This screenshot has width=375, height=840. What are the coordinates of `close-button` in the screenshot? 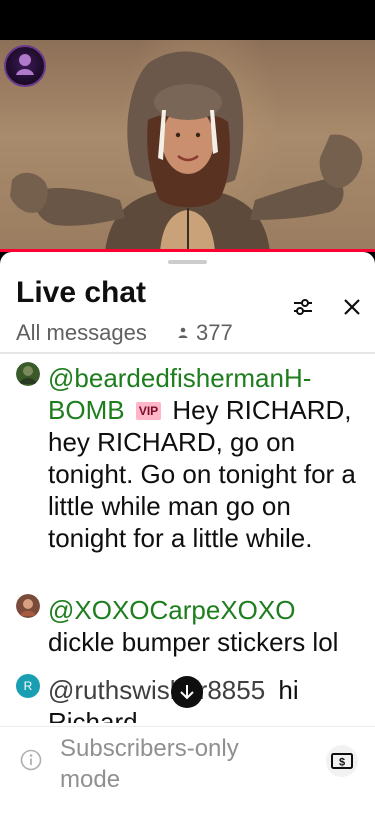 It's located at (352, 307).